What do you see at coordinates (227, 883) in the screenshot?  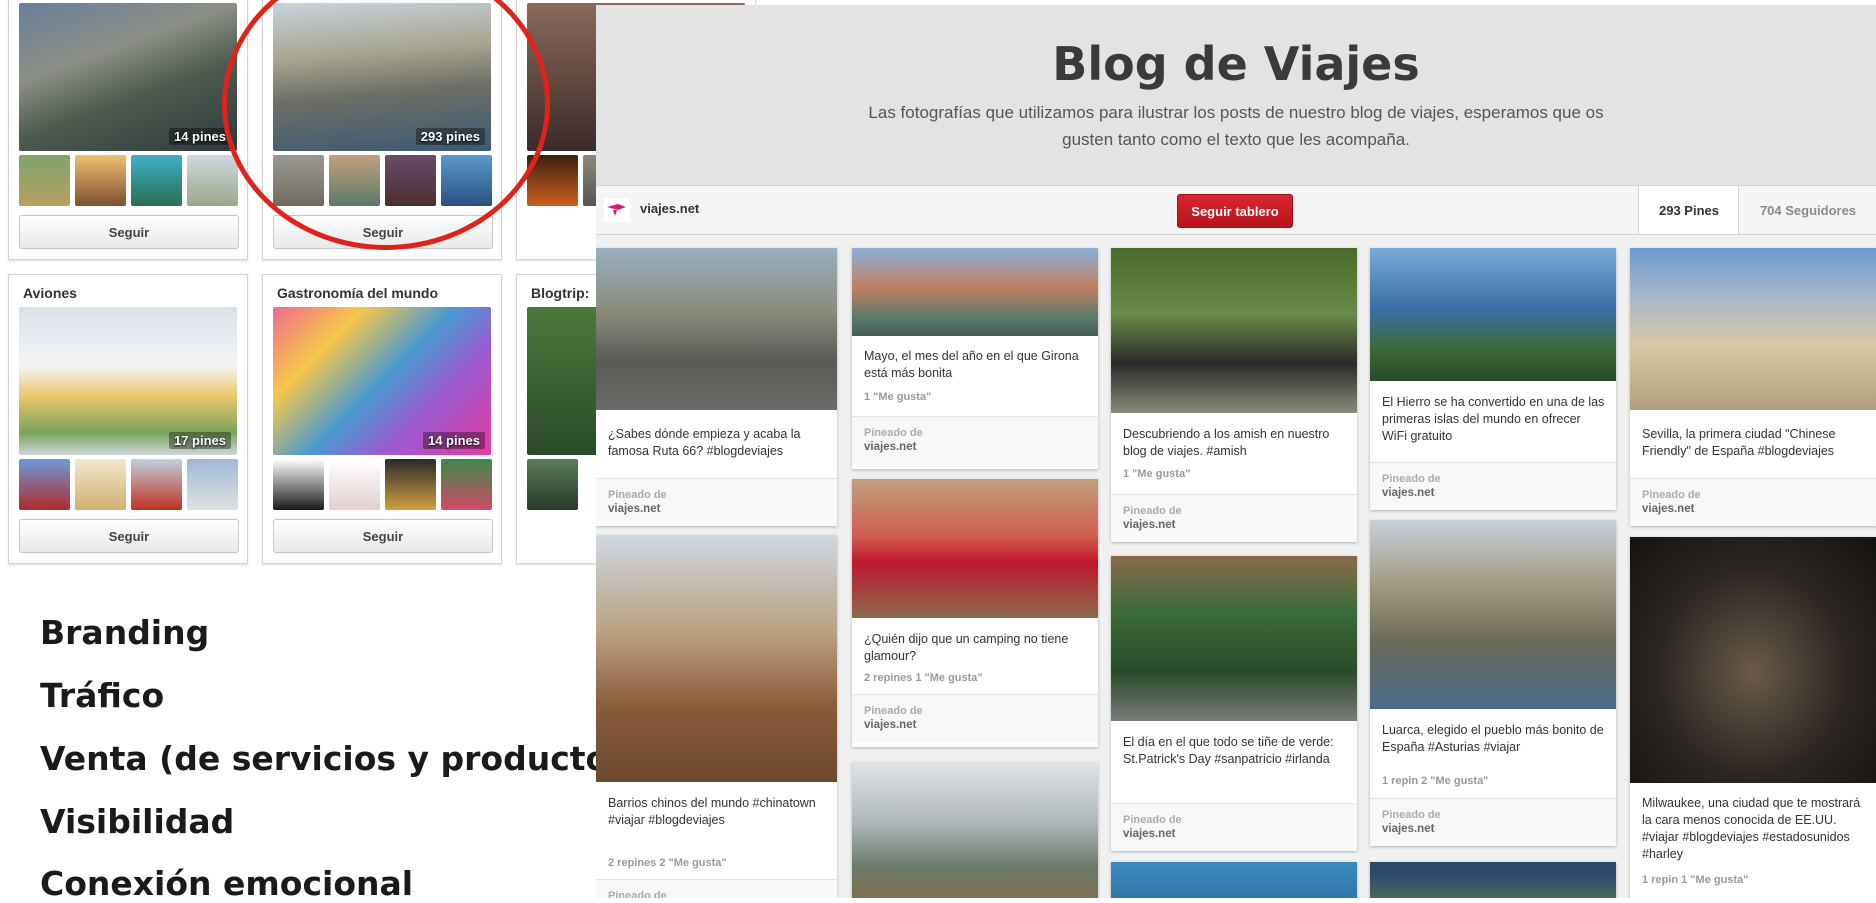 I see `benefit-item-conexion: Conexión emocional` at bounding box center [227, 883].